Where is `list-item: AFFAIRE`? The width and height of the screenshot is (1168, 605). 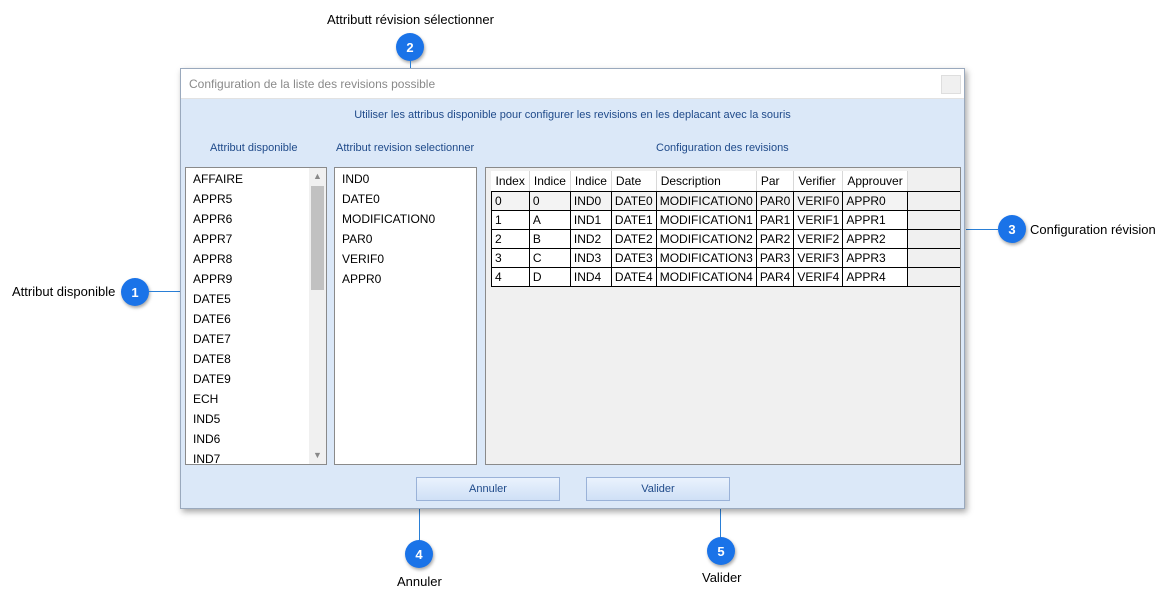
list-item: AFFAIRE is located at coordinates (256, 179).